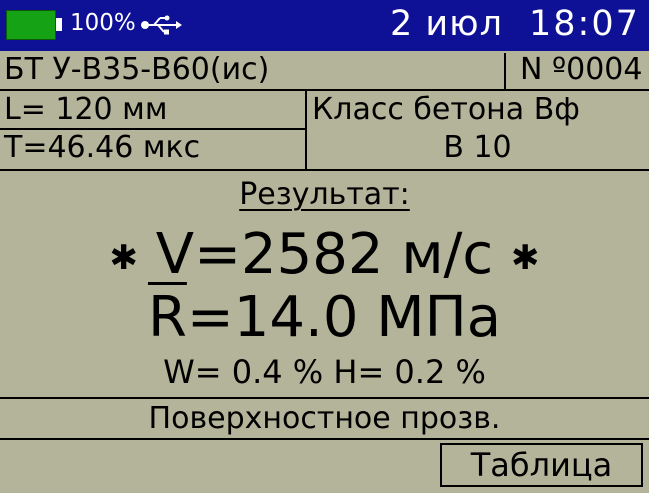 This screenshot has height=493, width=649. What do you see at coordinates (167, 317) in the screenshot?
I see `strength-symbol: R` at bounding box center [167, 317].